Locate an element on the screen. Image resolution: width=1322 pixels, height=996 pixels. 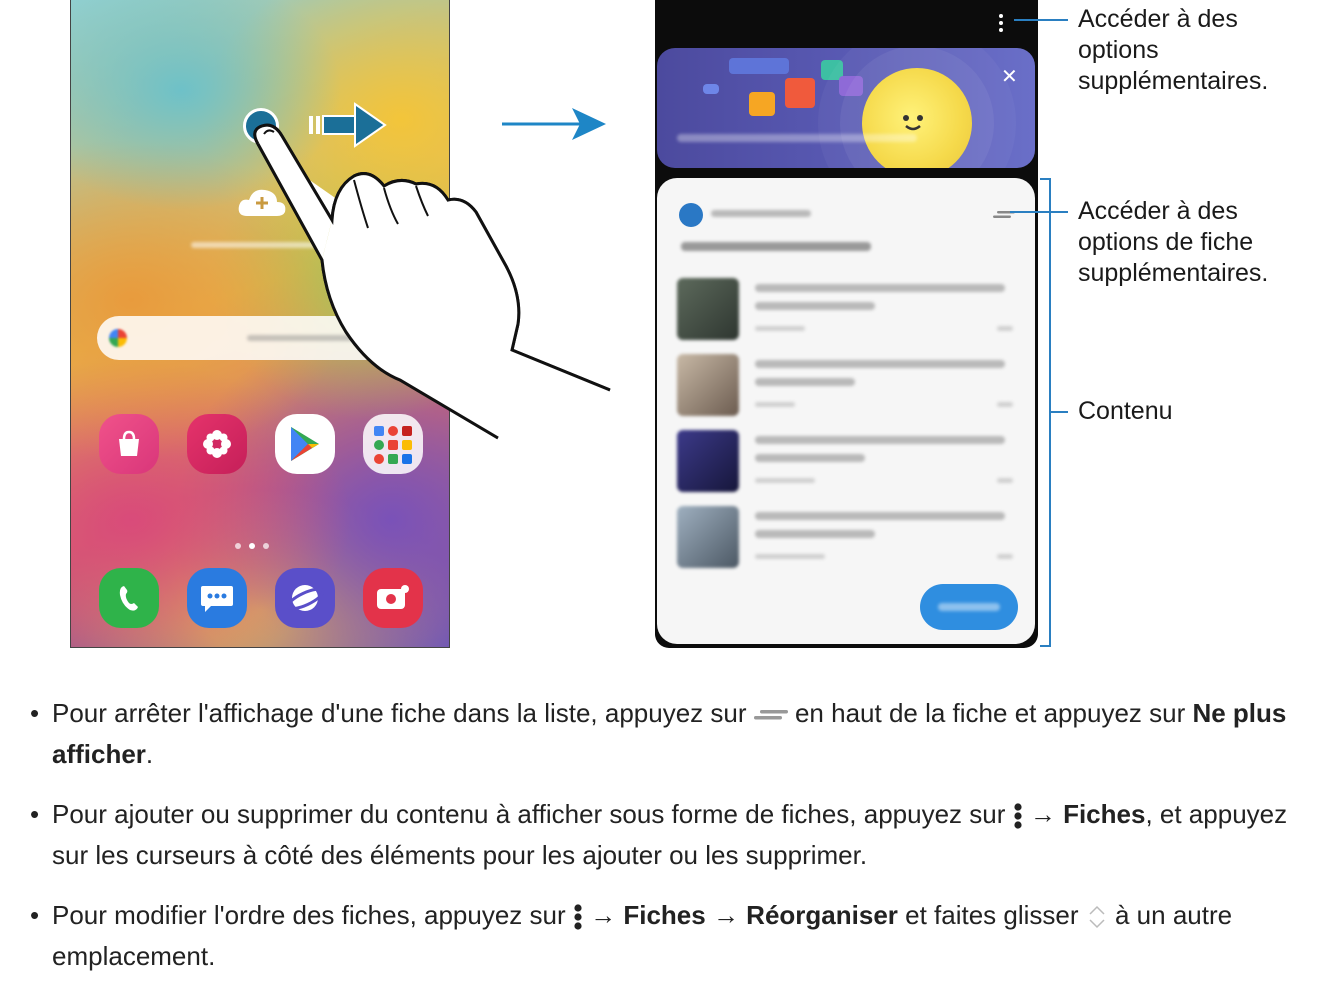
gallery-icon is located at coordinates (217, 444).